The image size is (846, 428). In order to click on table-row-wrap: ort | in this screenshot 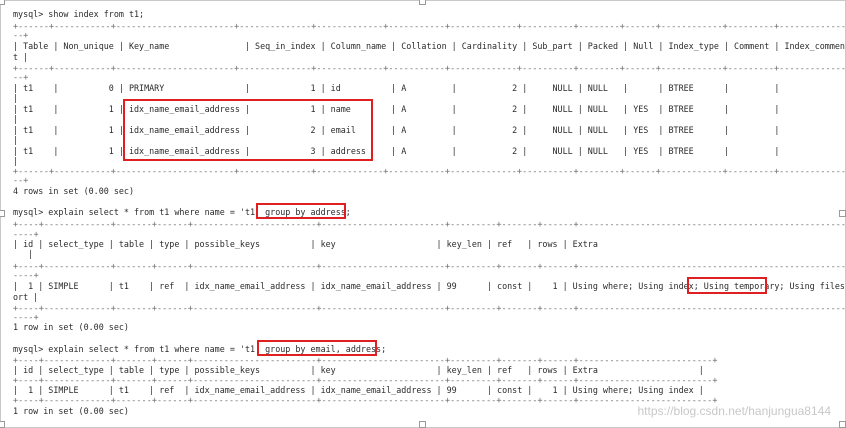, I will do `click(26, 297)`.